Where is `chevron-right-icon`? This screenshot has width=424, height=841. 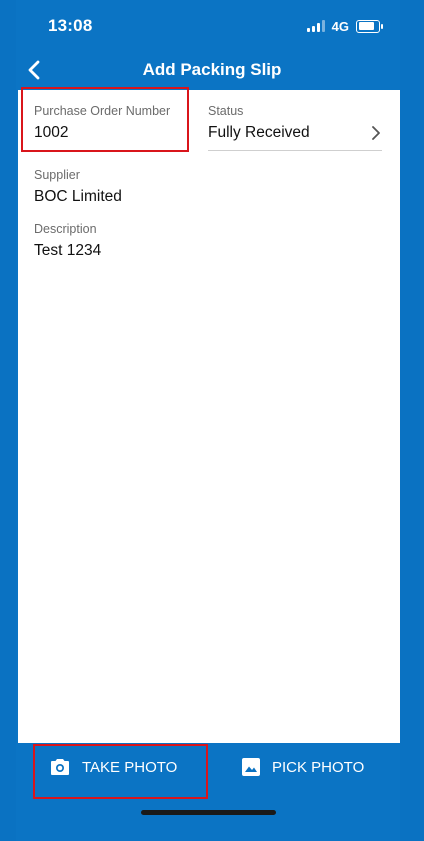 chevron-right-icon is located at coordinates (376, 133).